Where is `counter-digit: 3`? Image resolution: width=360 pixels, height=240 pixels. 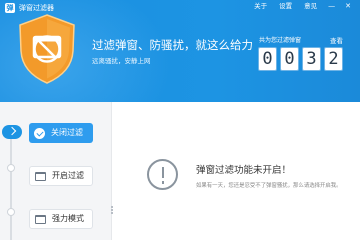
counter-digit: 3 is located at coordinates (311, 59).